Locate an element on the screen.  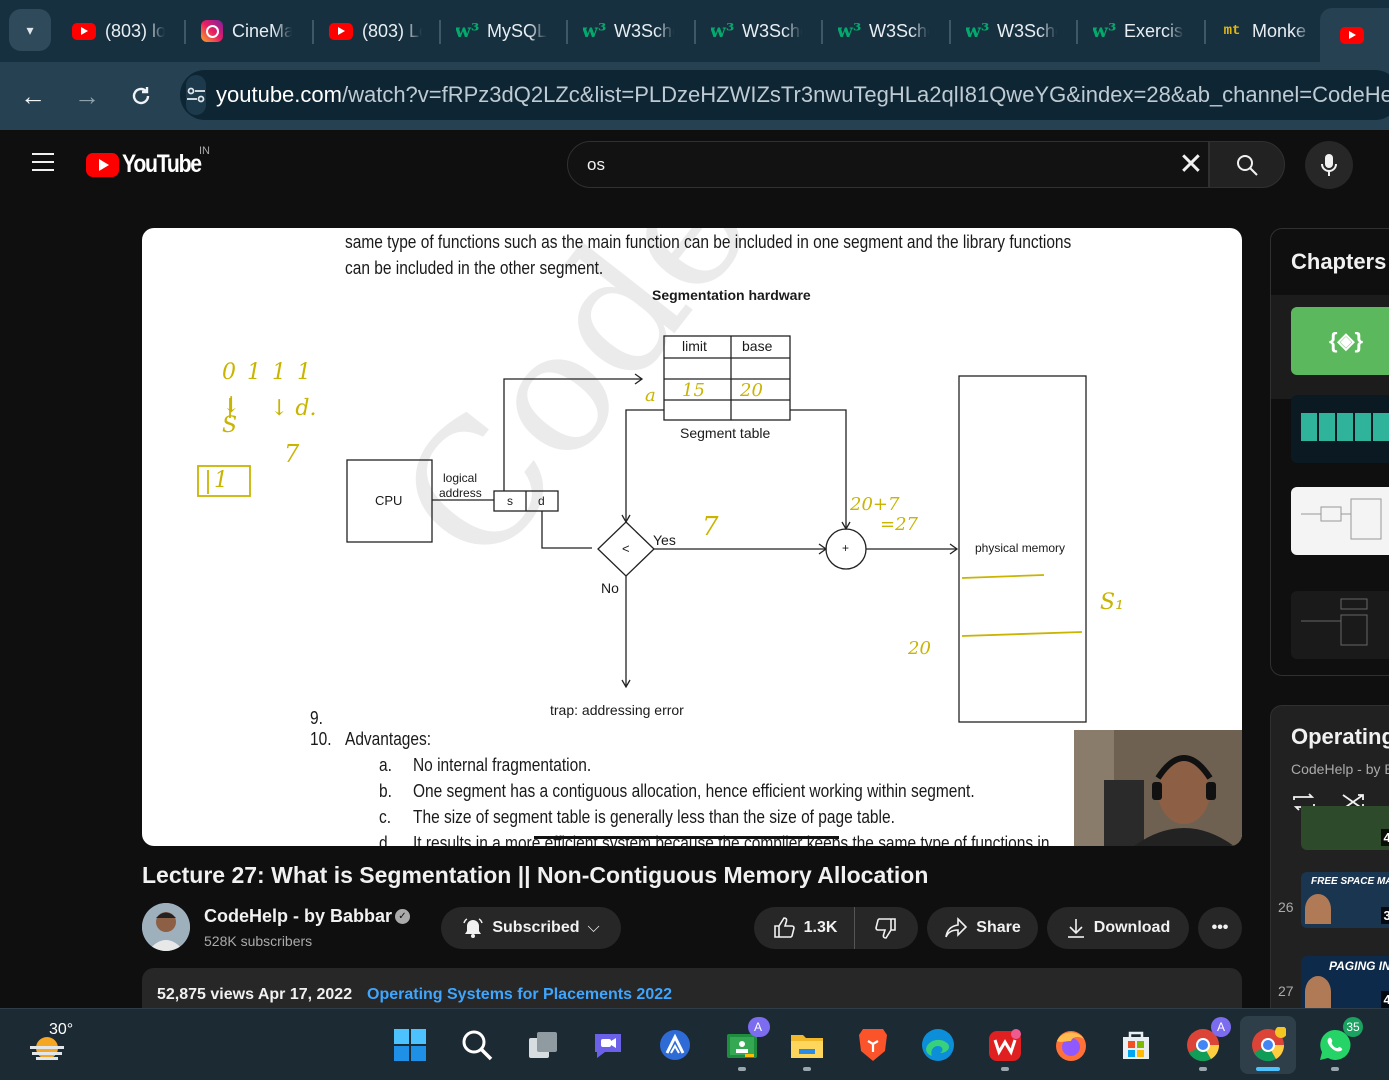
taskbar-search-button is located at coordinates (477, 1045).